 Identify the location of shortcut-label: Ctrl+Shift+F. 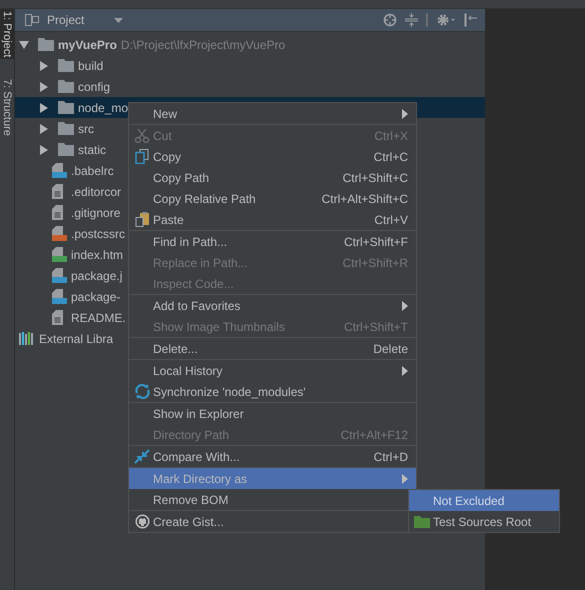
(376, 241).